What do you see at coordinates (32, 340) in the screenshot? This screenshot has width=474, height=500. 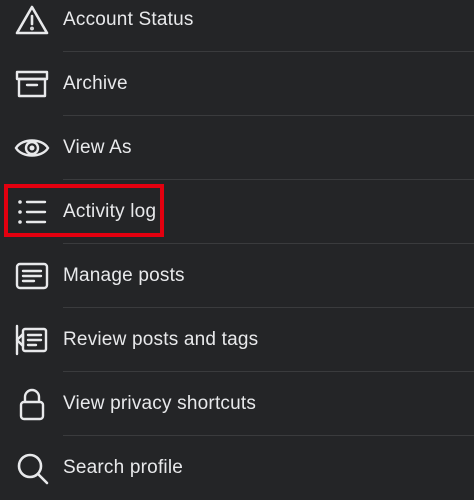 I see `review-tags-icon` at bounding box center [32, 340].